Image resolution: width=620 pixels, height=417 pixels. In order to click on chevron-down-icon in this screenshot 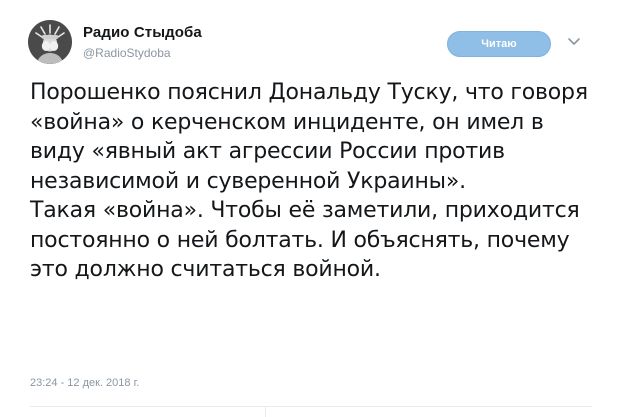, I will do `click(574, 42)`.